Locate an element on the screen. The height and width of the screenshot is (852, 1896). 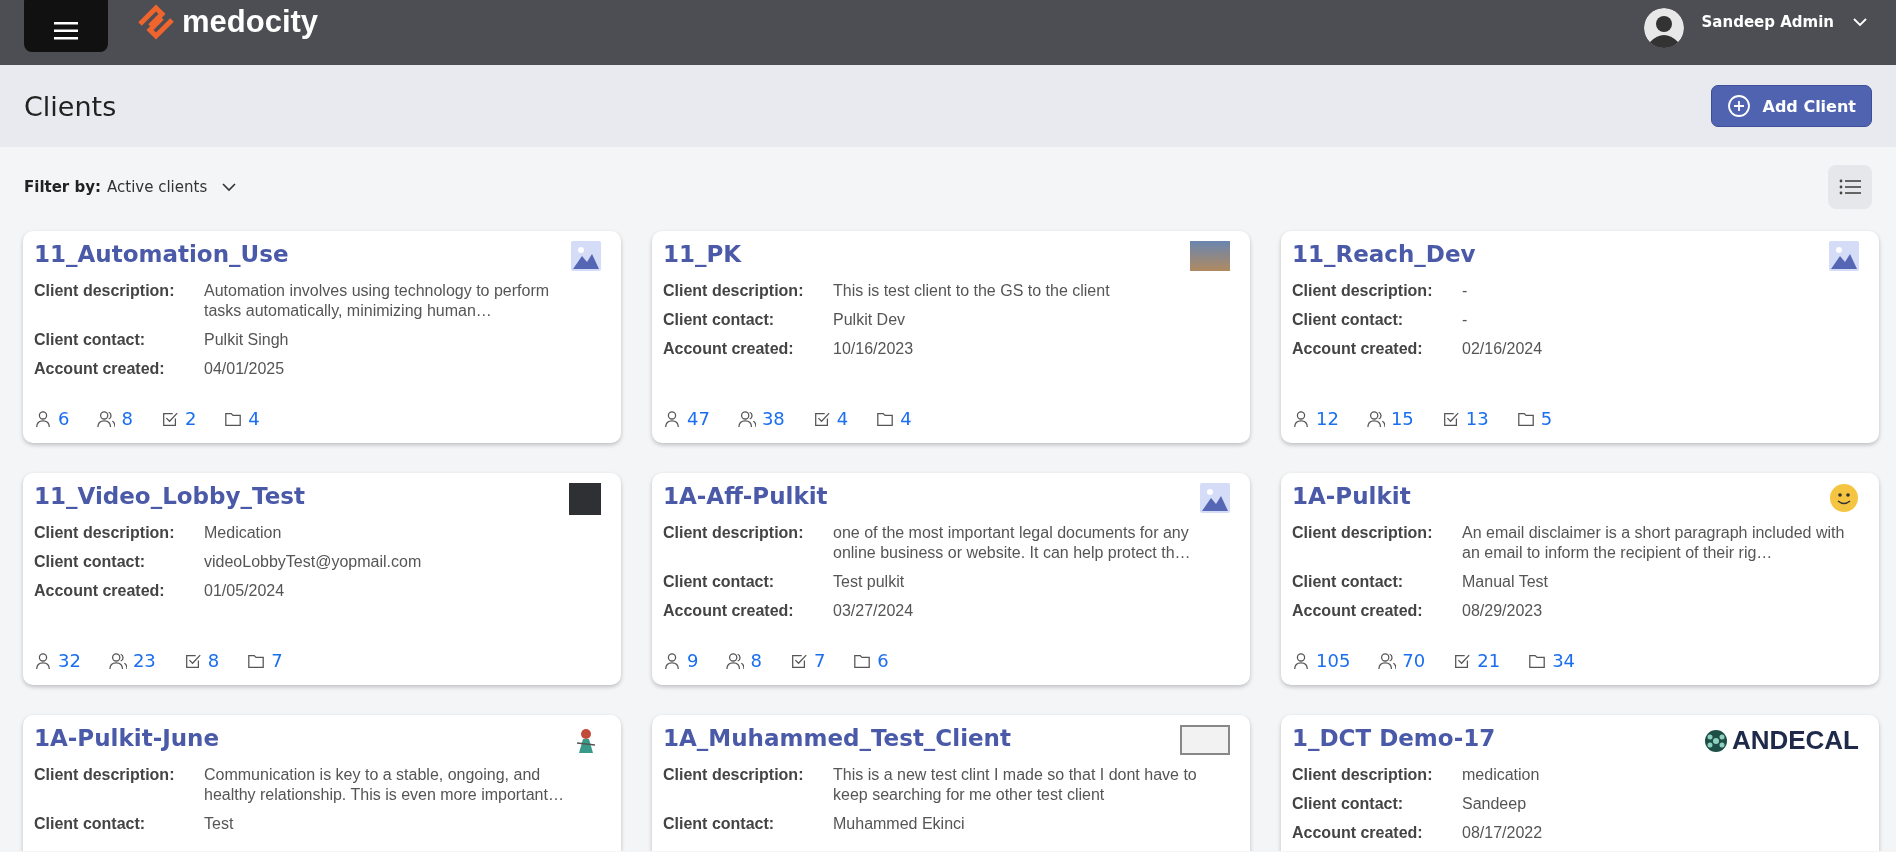
client-name-link: 1A-Pulkit-June is located at coordinates (127, 738).